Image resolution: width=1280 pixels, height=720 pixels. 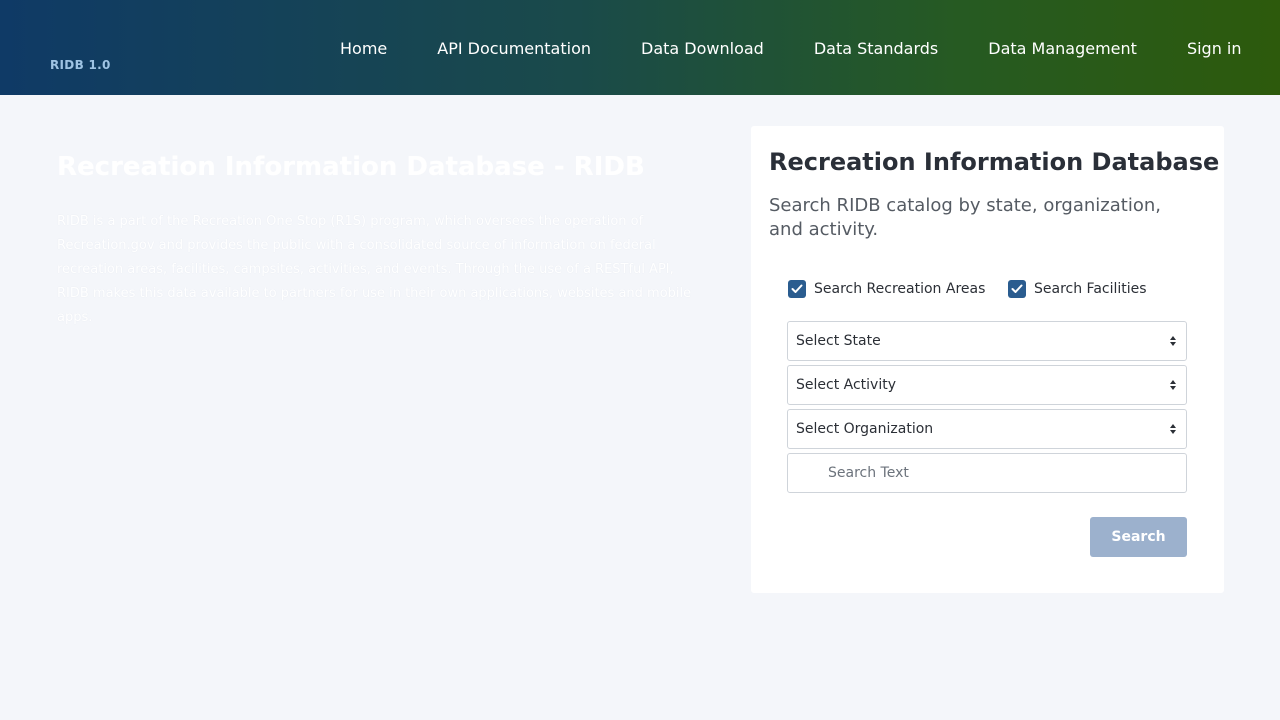 I want to click on search-recreation-areas-checkbox: Search Recreation Areas, so click(x=886, y=289).